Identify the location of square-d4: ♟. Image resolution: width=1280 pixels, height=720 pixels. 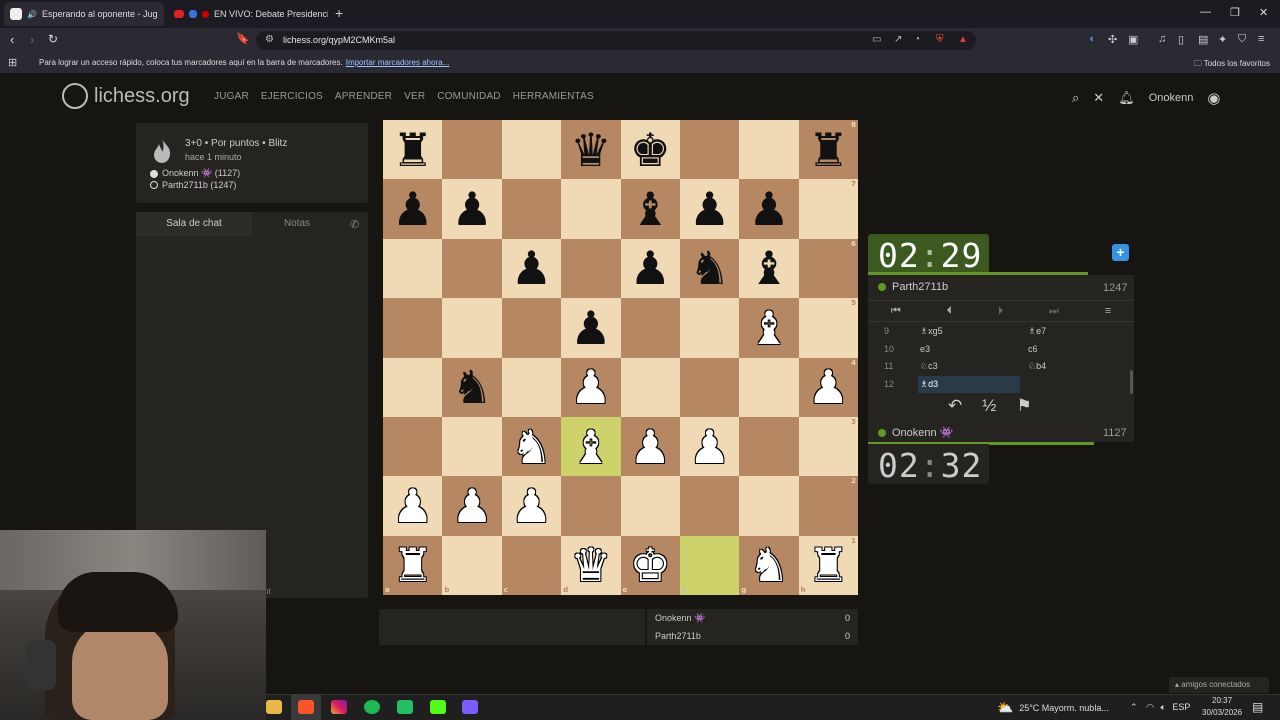
(591, 387).